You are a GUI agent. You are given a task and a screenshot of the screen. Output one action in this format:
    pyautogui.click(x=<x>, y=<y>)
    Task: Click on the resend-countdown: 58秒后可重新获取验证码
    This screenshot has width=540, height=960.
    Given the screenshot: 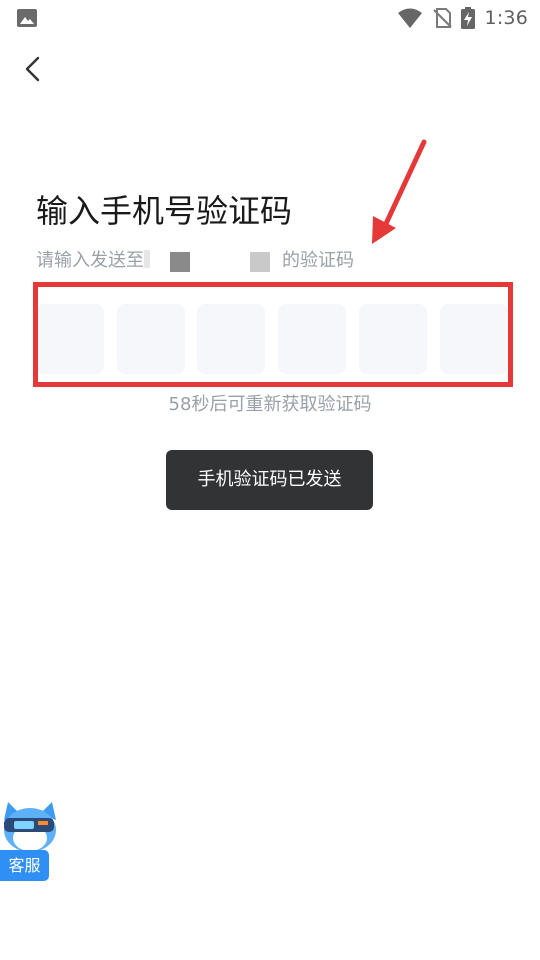 What is the action you would take?
    pyautogui.click(x=270, y=404)
    